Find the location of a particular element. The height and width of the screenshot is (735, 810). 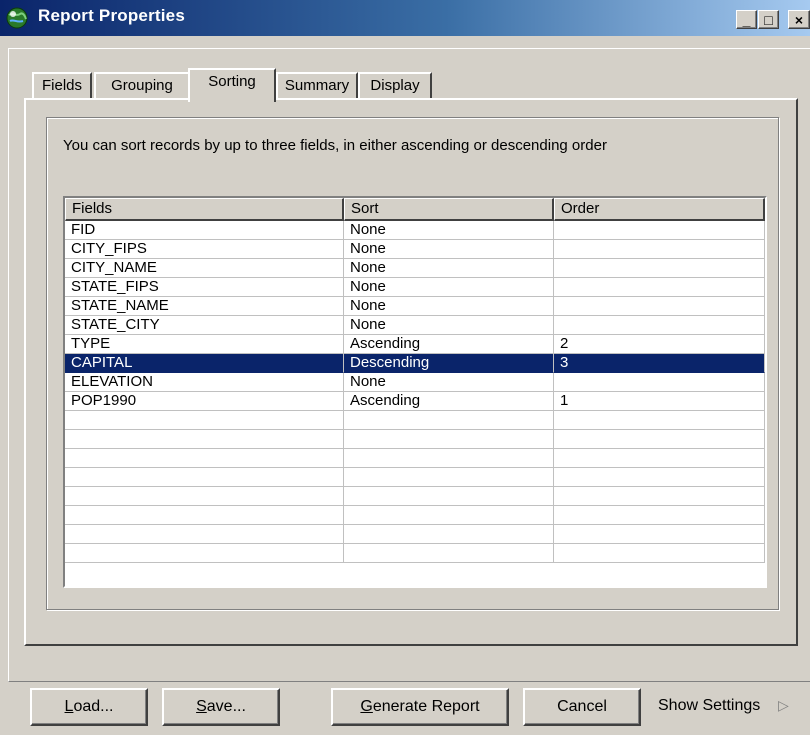

table-row: CITY_FIPS None is located at coordinates (415, 249).